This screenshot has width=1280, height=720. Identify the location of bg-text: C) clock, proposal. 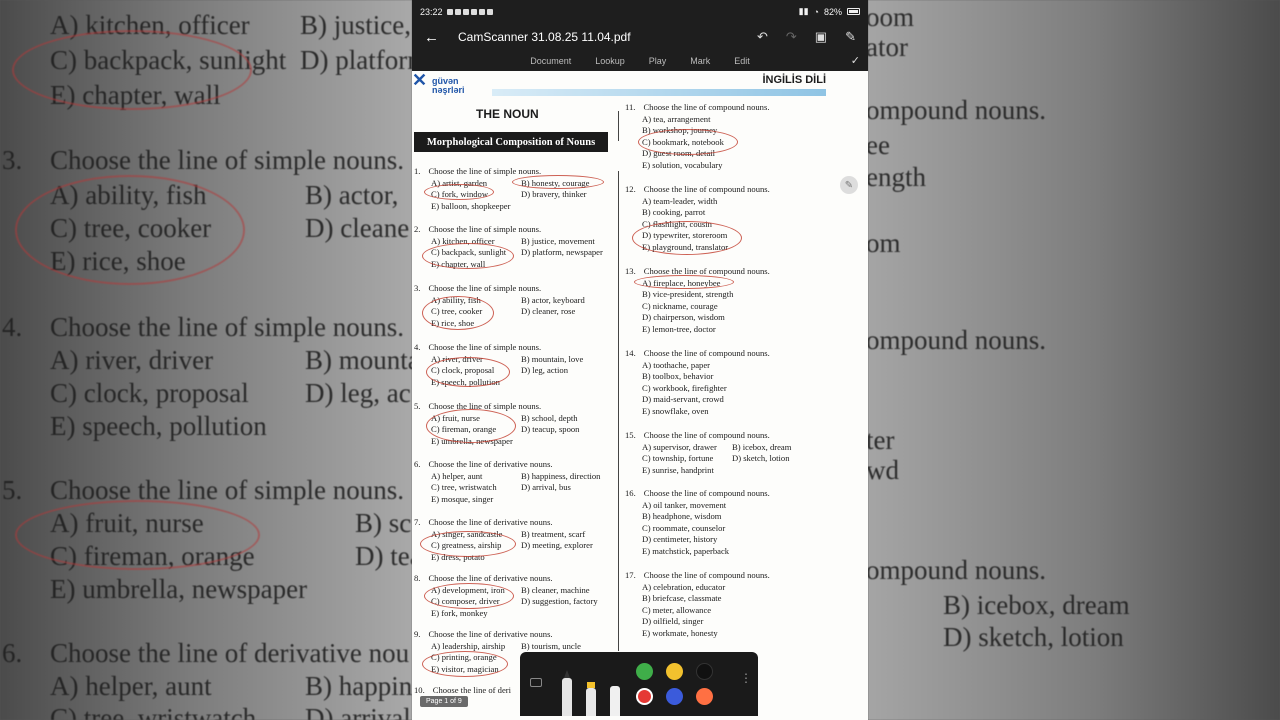
(149, 393).